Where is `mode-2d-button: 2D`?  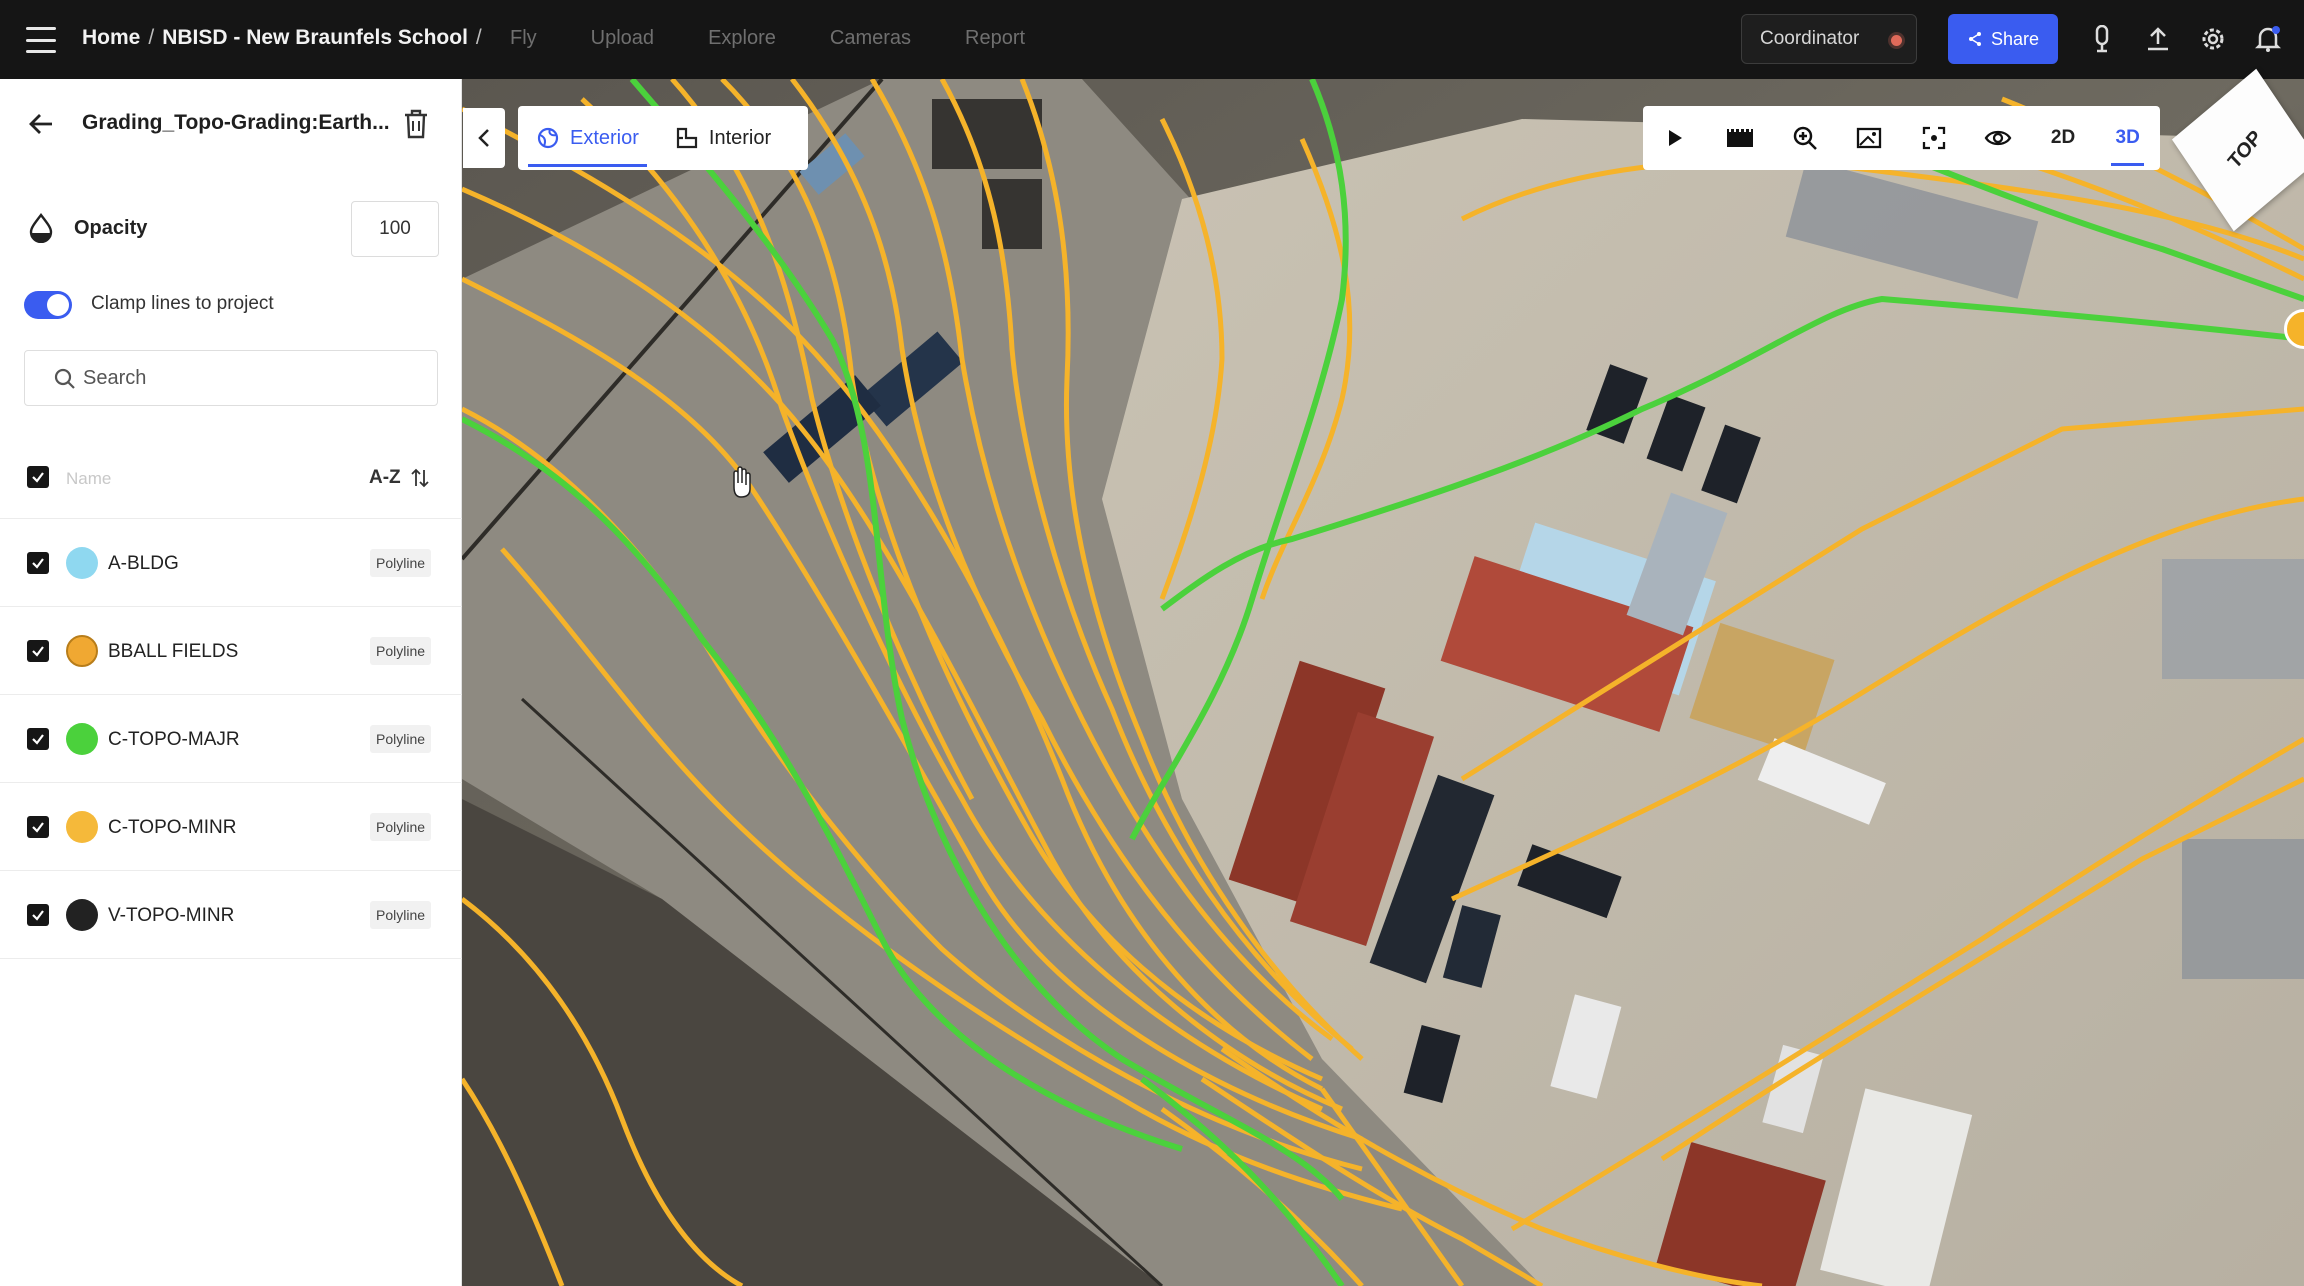 mode-2d-button: 2D is located at coordinates (2063, 138).